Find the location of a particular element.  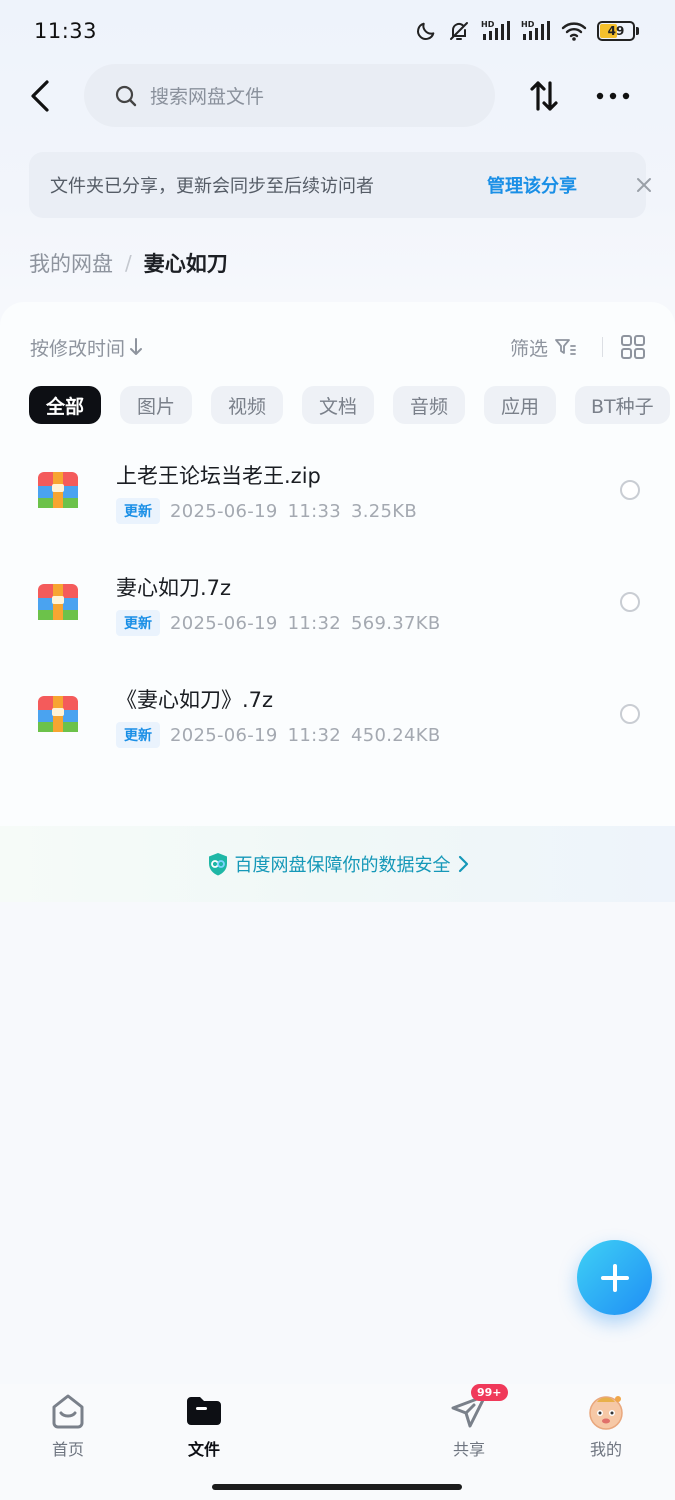

nav-home: 首页 is located at coordinates (68, 1425).